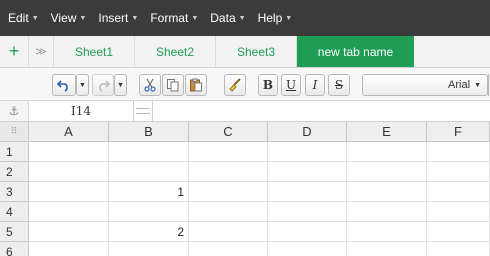 This screenshot has width=490, height=256. Describe the element at coordinates (94, 51) in the screenshot. I see `tab-sheet1: Sheet1` at that location.